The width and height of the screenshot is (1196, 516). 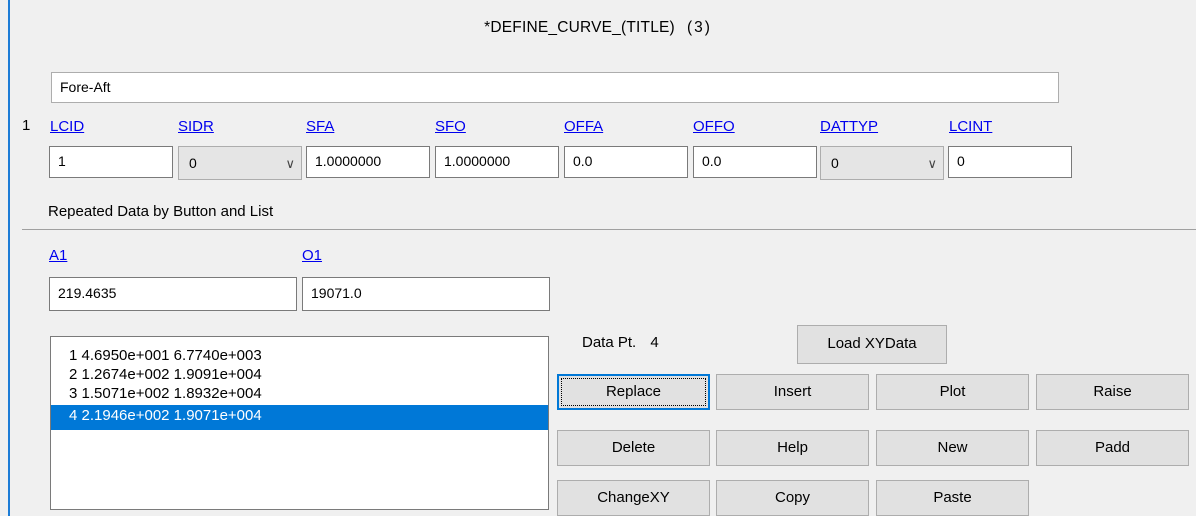 What do you see at coordinates (633, 498) in the screenshot?
I see `changexy-button: ChangeXY` at bounding box center [633, 498].